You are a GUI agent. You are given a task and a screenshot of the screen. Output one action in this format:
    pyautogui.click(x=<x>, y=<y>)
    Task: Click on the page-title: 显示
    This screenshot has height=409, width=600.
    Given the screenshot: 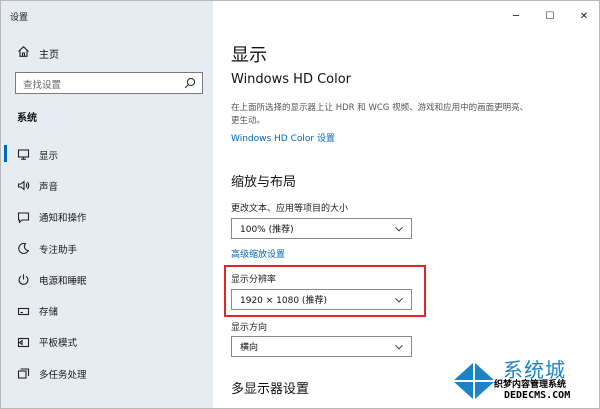 What is the action you would take?
    pyautogui.click(x=249, y=55)
    